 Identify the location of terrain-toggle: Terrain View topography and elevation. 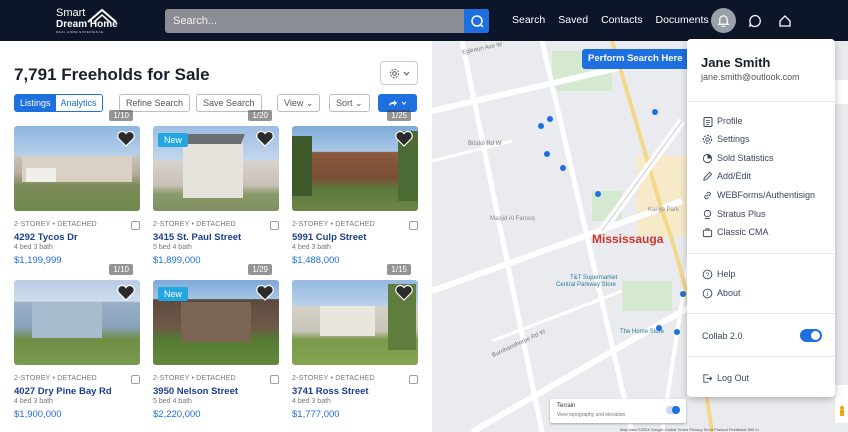
(618, 411).